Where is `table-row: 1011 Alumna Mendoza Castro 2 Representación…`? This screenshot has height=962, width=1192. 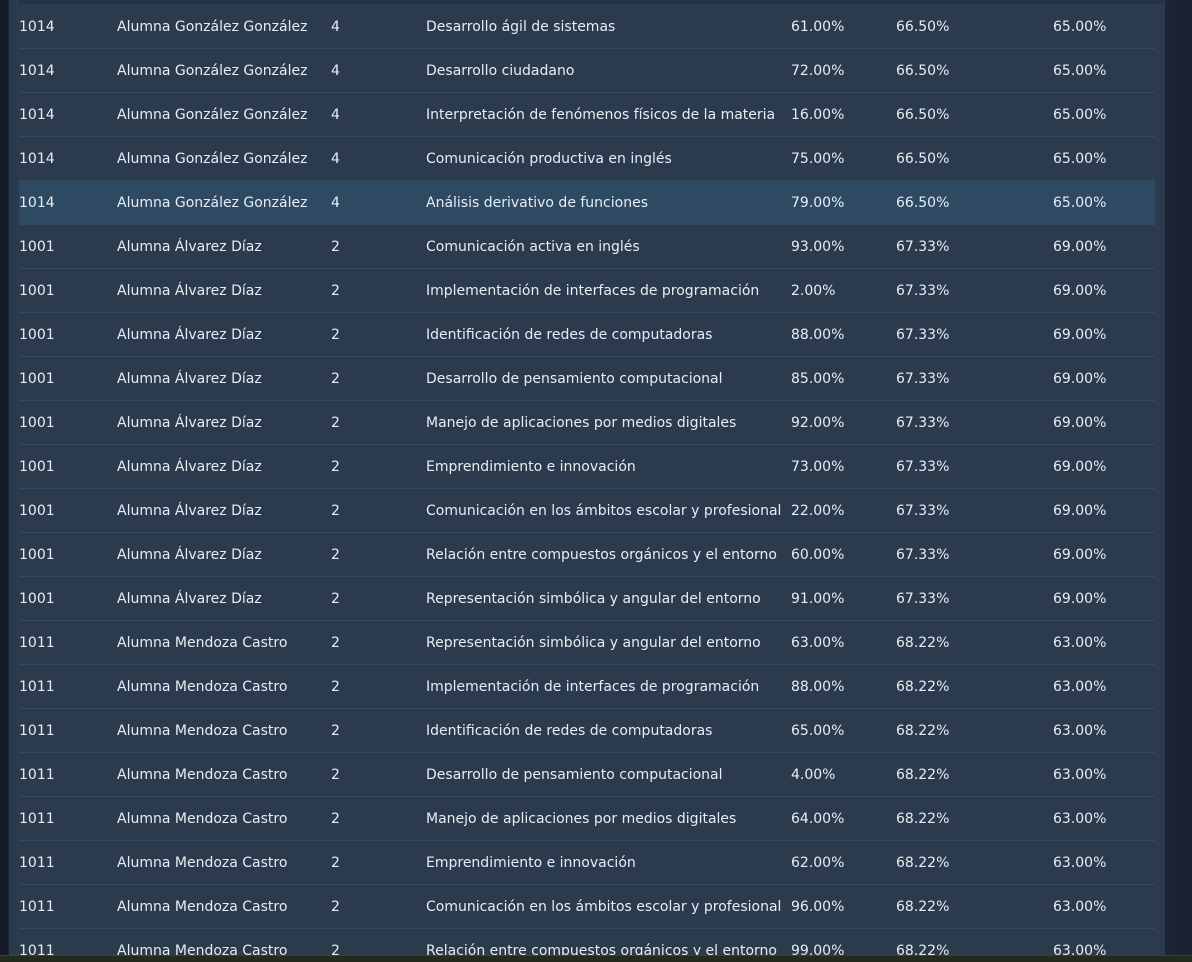
table-row: 1011 Alumna Mendoza Castro 2 Representación… is located at coordinates (587, 642).